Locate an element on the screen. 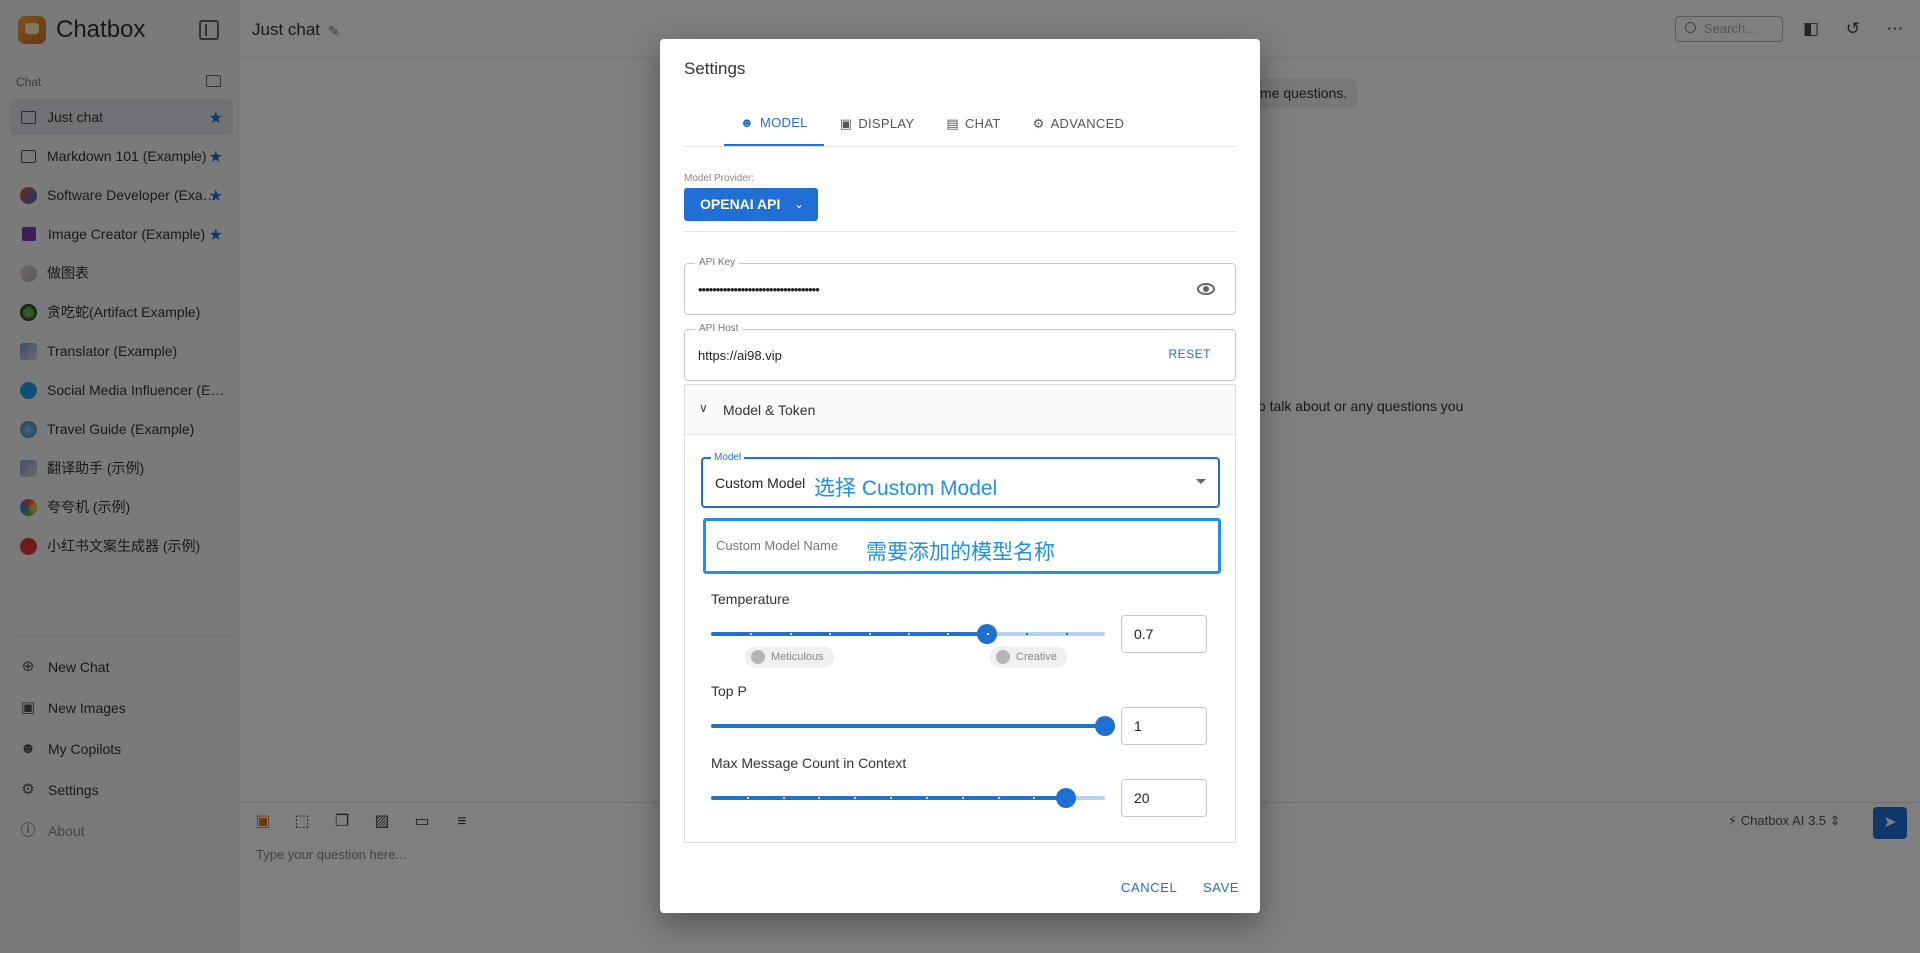 The height and width of the screenshot is (953, 1920). save-button: SAVE is located at coordinates (1221, 887).